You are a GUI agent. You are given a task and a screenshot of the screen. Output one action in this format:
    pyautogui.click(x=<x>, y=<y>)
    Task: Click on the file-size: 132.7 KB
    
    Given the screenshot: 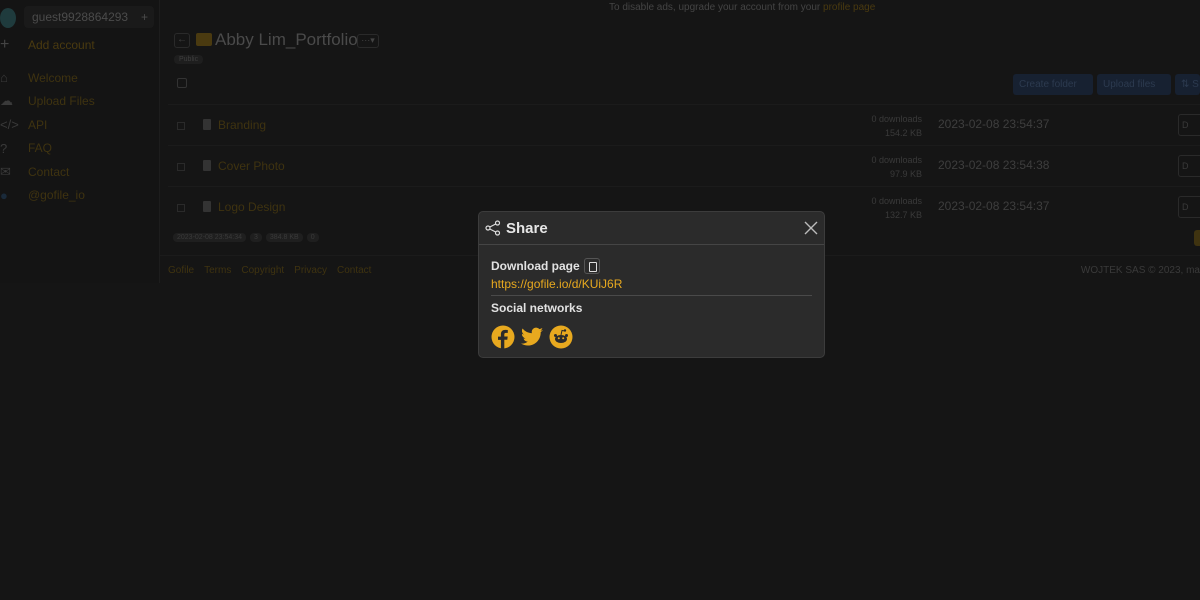 What is the action you would take?
    pyautogui.click(x=903, y=215)
    